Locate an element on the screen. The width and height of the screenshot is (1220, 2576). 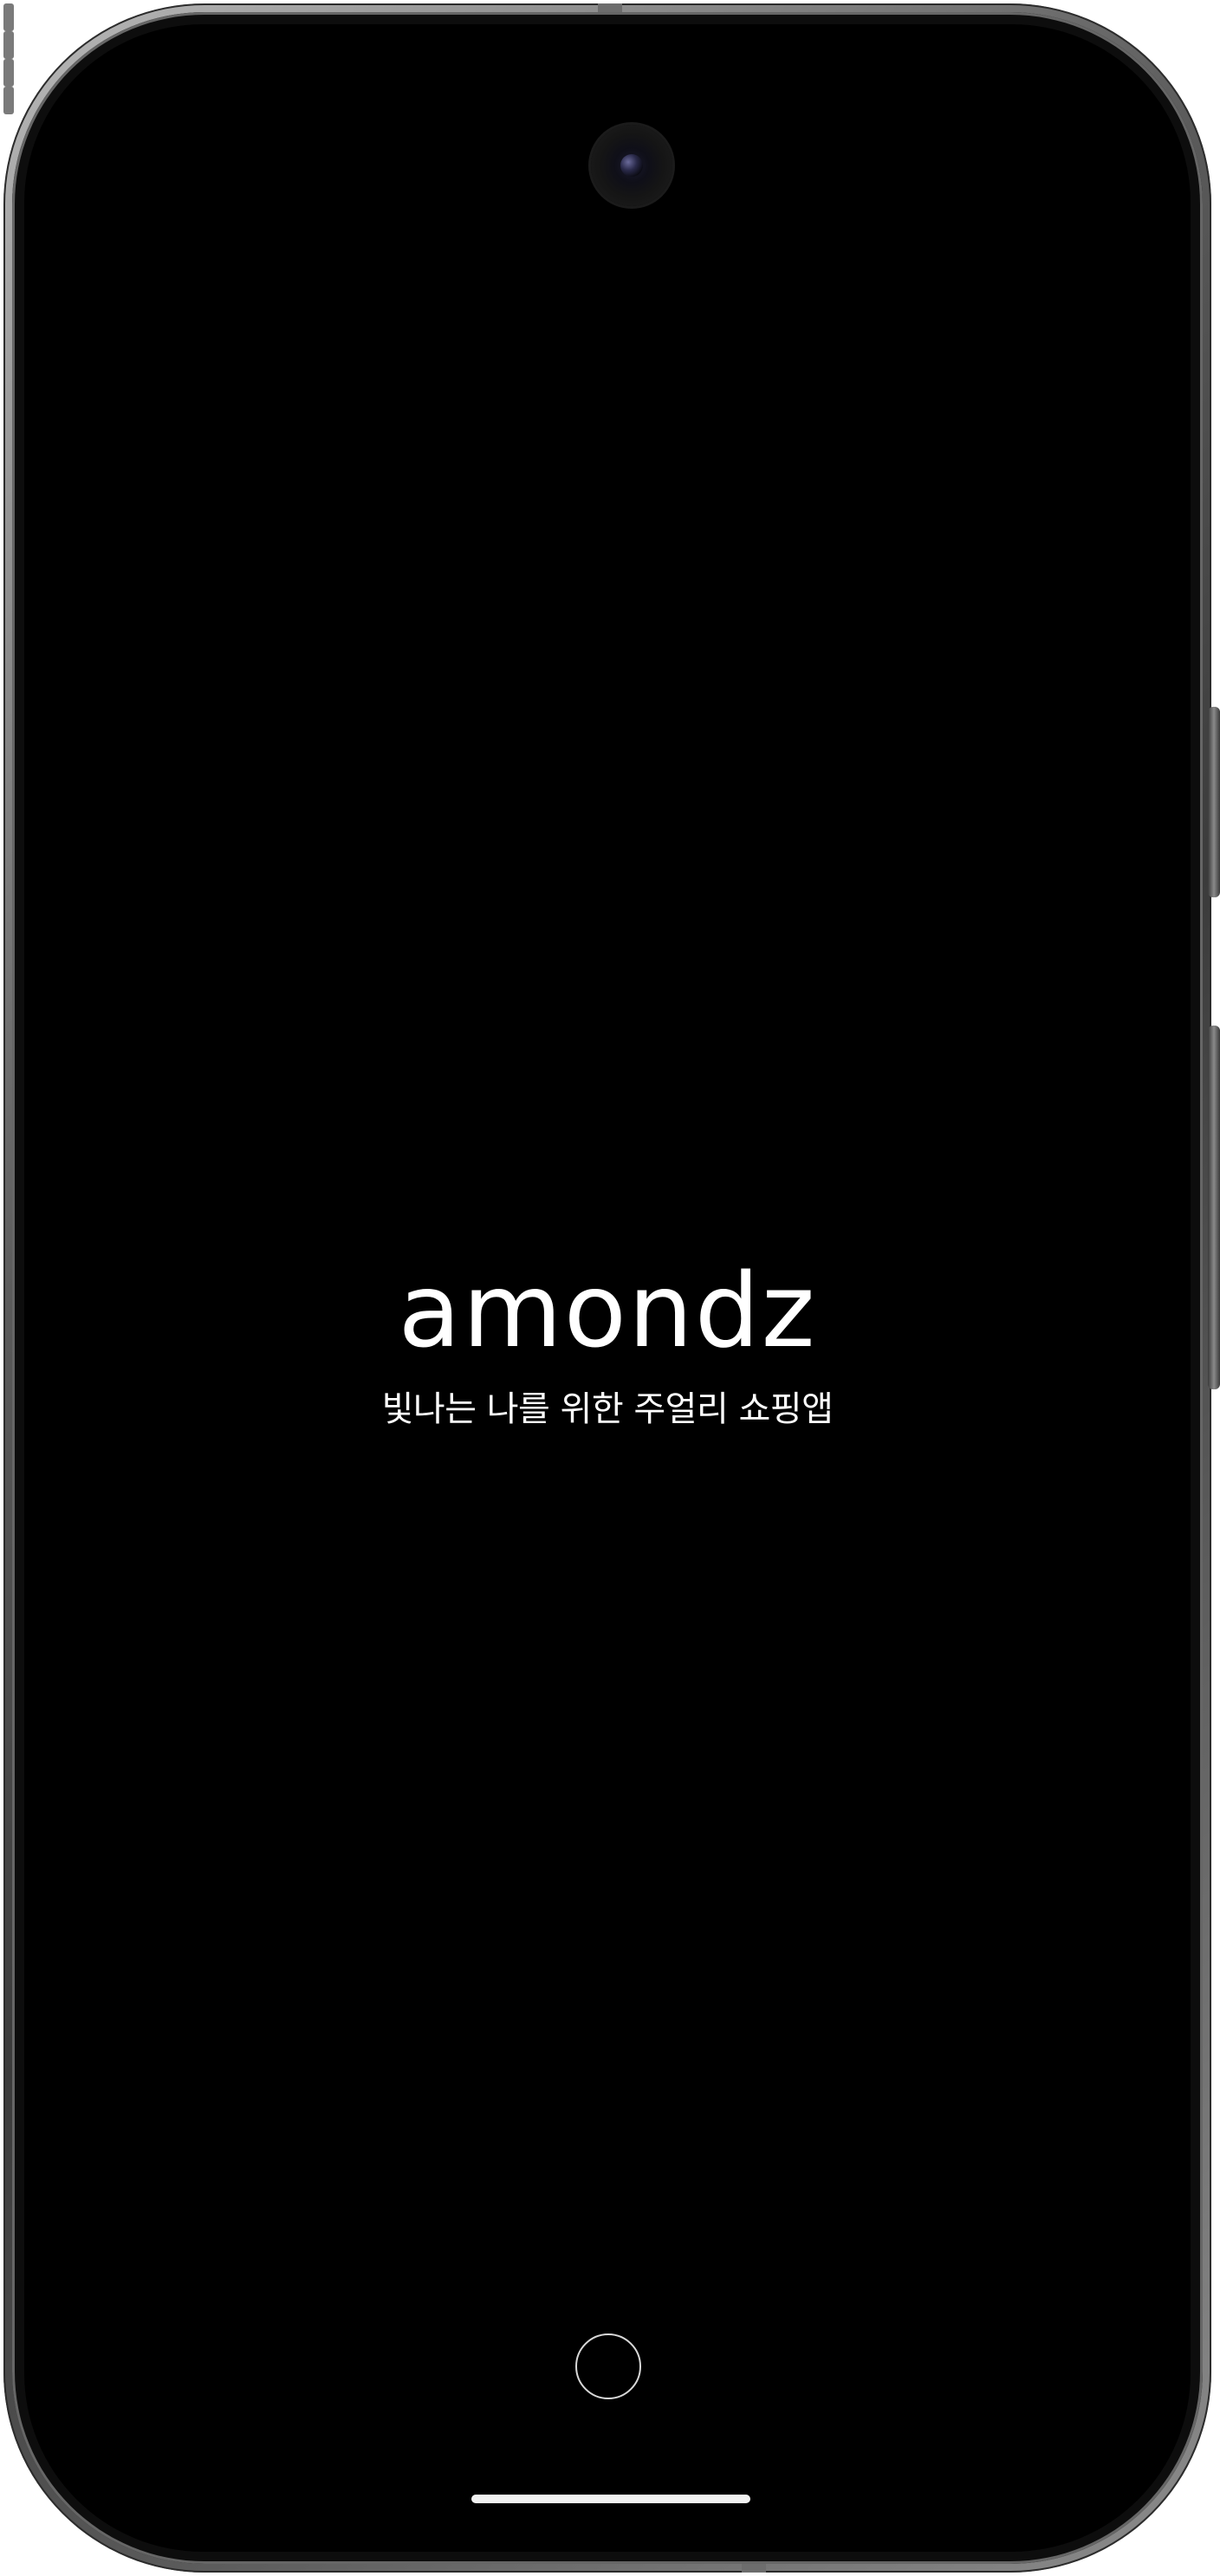
brand-logo: amondz is located at coordinates (607, 1310).